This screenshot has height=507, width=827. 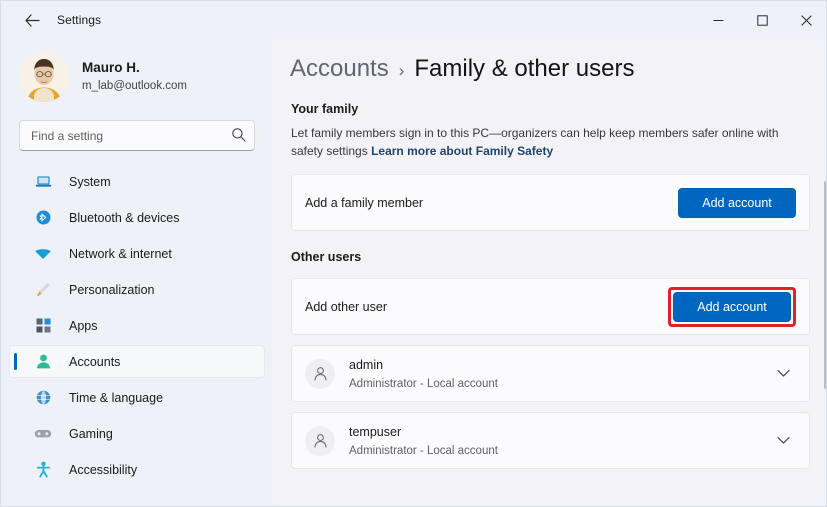 What do you see at coordinates (43, 182) in the screenshot?
I see `laptop-icon` at bounding box center [43, 182].